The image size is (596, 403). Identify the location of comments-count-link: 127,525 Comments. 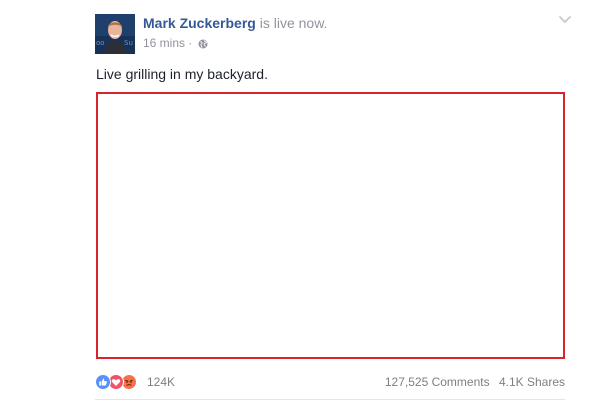
(437, 382).